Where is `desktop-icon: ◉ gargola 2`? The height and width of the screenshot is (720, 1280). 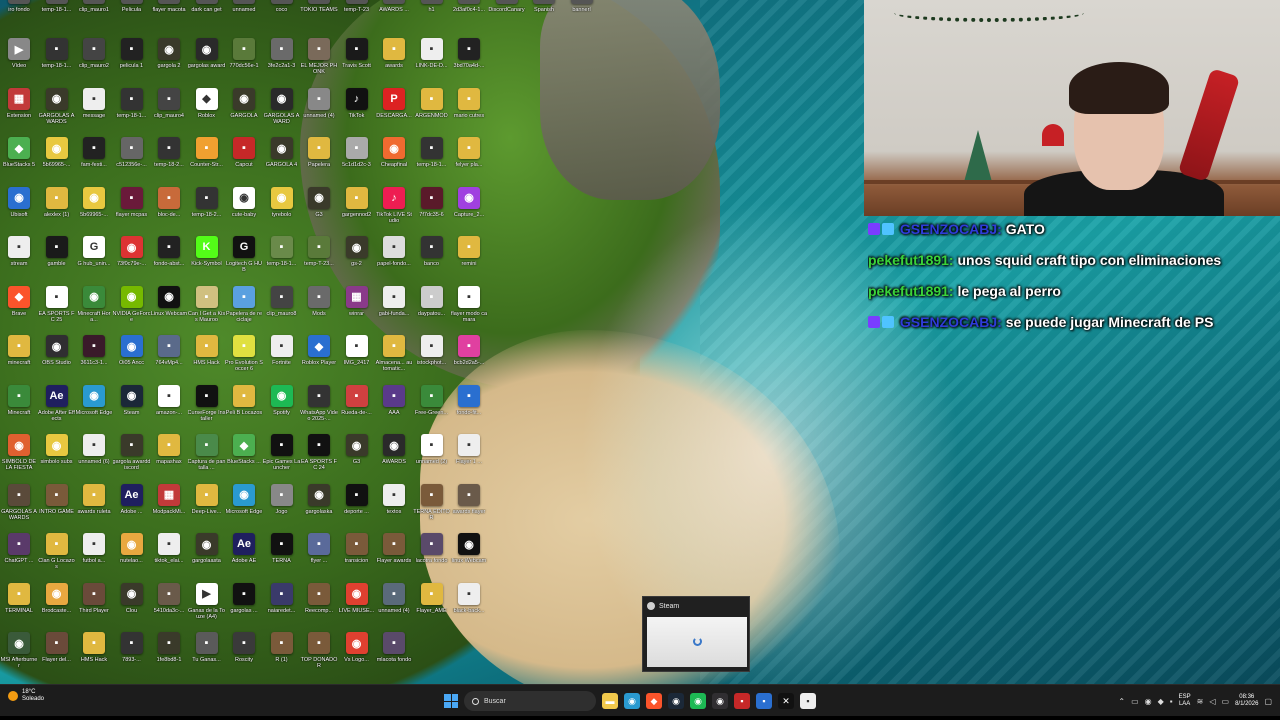 desktop-icon: ◉ gargola 2 is located at coordinates (169, 62).